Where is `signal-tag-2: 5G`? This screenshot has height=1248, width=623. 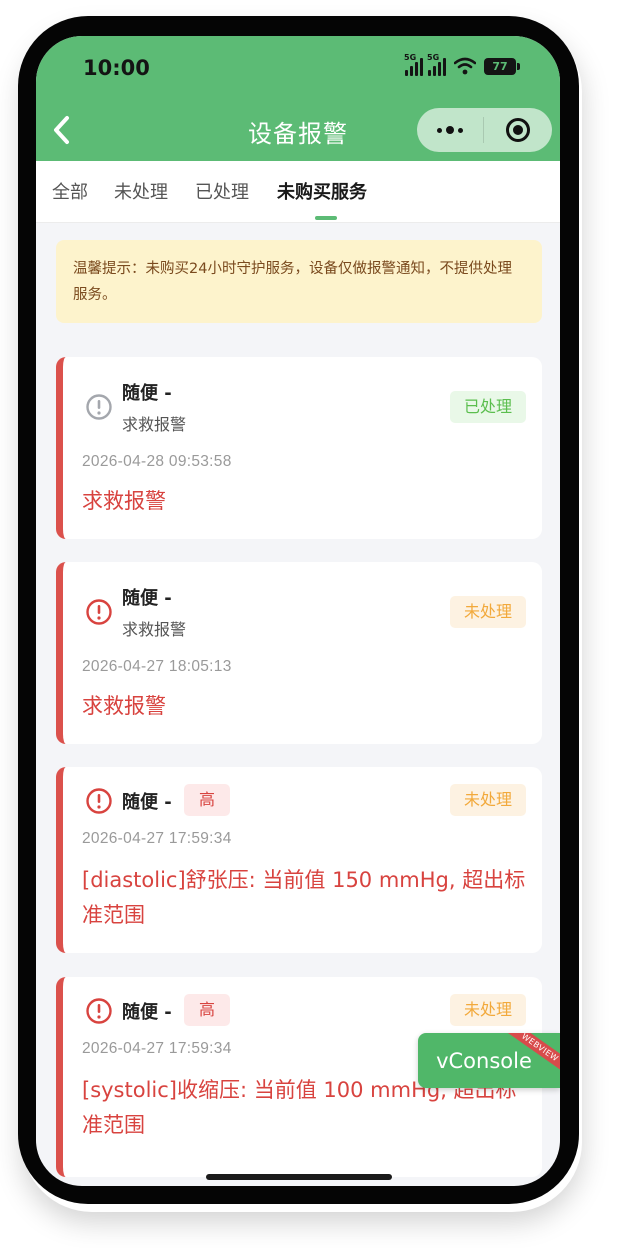 signal-tag-2: 5G is located at coordinates (433, 57).